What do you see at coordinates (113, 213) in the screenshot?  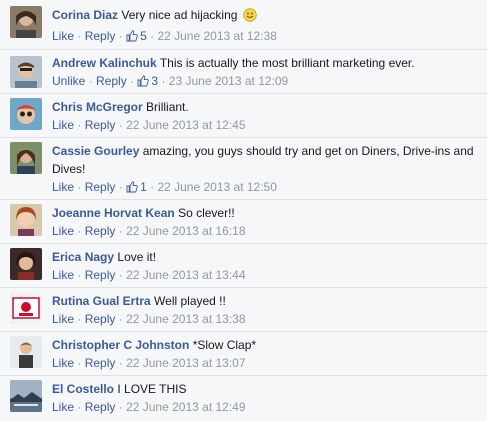 I see `comment-author: Joeanne Horvat Kean` at bounding box center [113, 213].